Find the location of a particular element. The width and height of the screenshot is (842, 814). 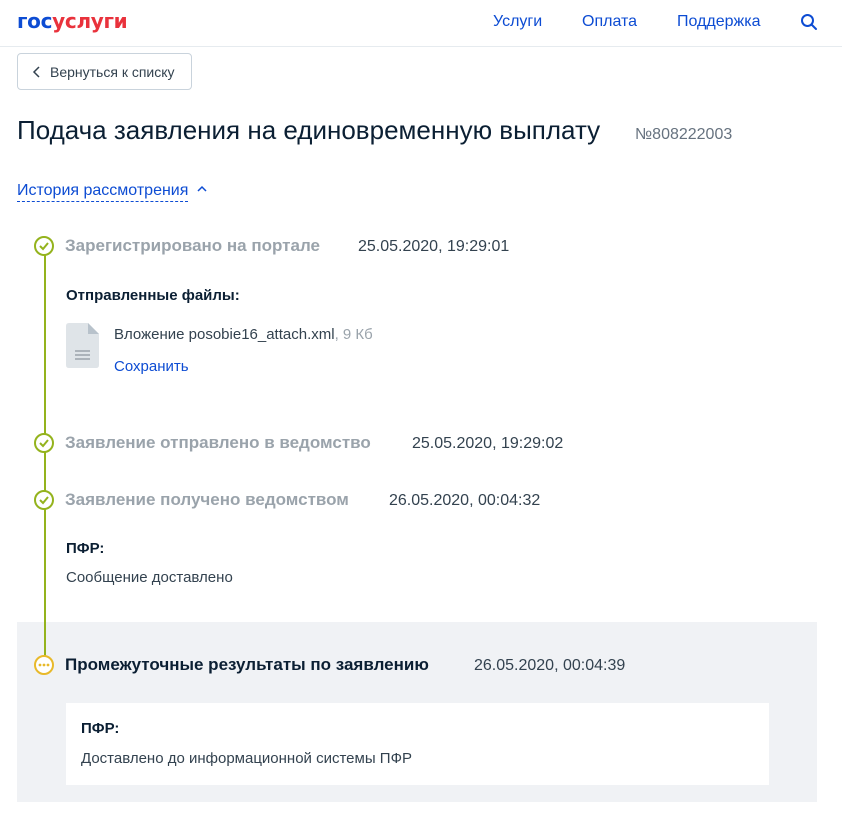

step-message: Доставлено до информационной системы ПФР is located at coordinates (246, 758).